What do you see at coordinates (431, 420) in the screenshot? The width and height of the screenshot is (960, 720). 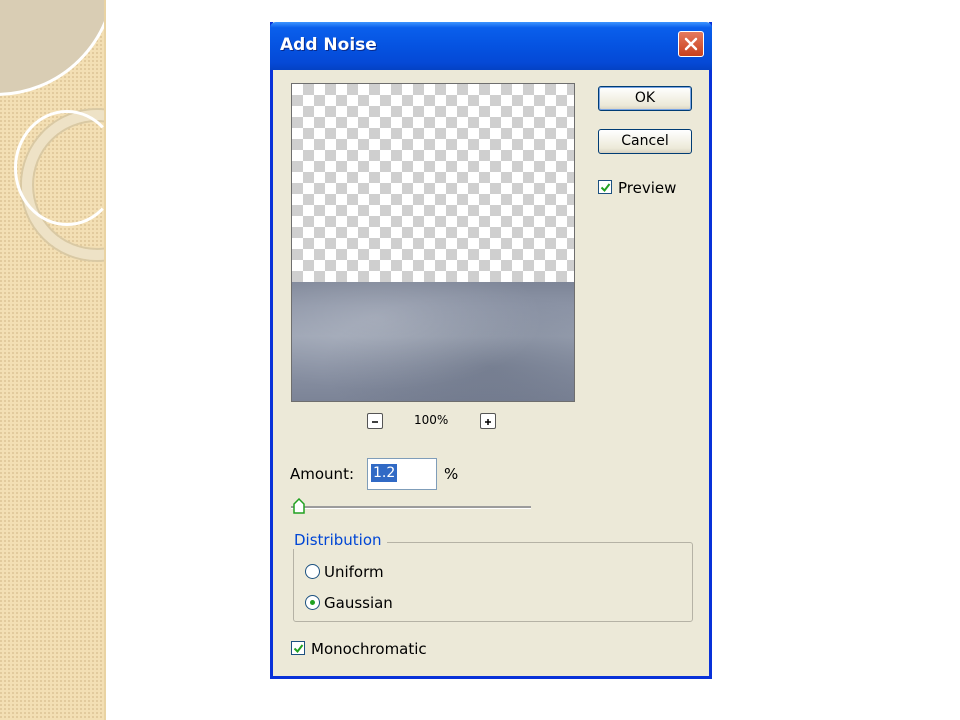 I see `zoom-level: 100%` at bounding box center [431, 420].